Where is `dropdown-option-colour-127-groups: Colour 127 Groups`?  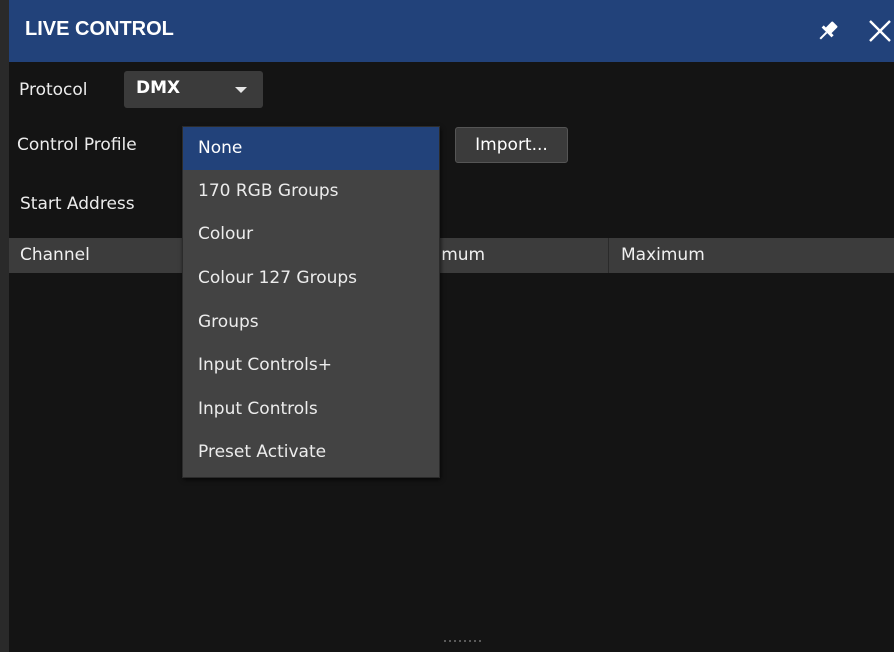
dropdown-option-colour-127-groups: Colour 127 Groups is located at coordinates (311, 278).